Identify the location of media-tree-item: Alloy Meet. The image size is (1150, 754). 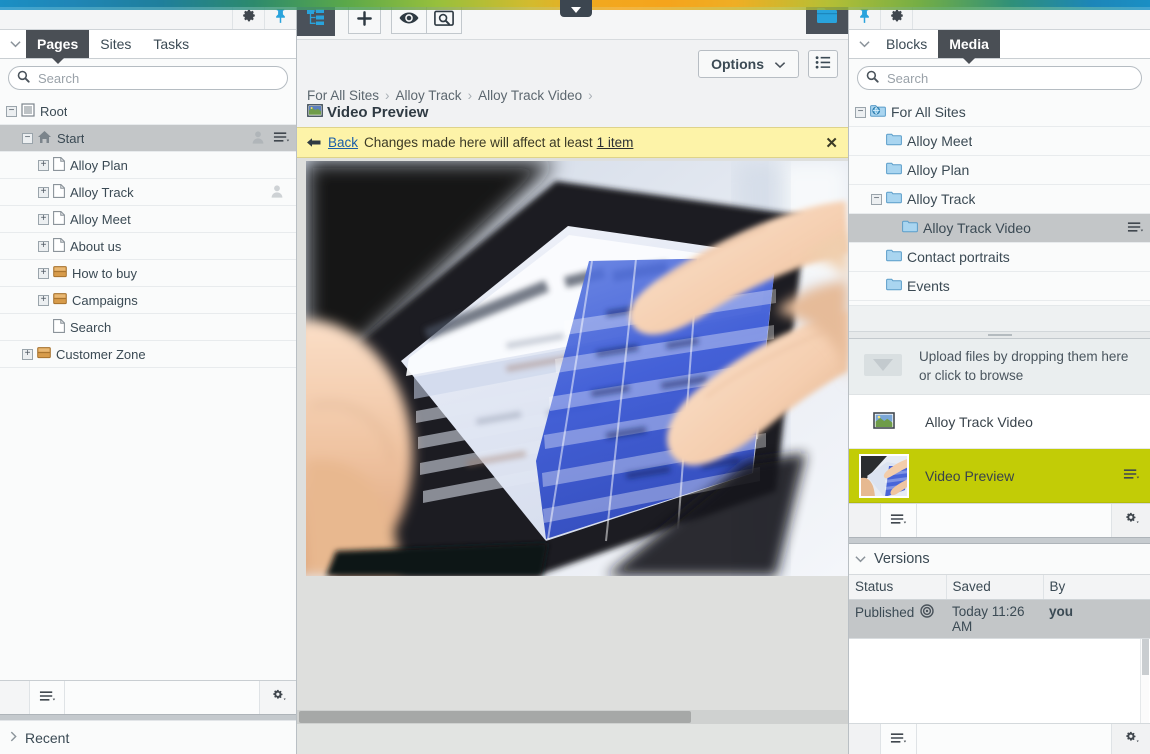
(999, 141).